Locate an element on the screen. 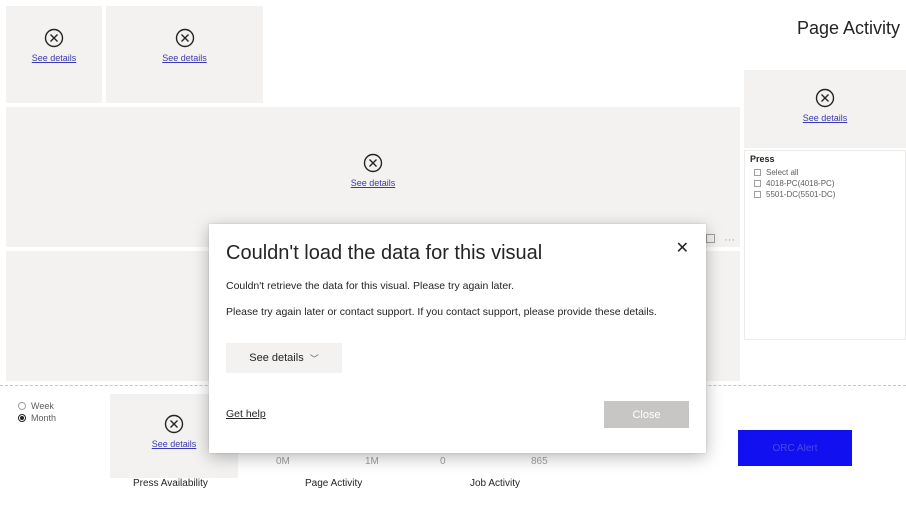  slicer-title: Press is located at coordinates (762, 159).